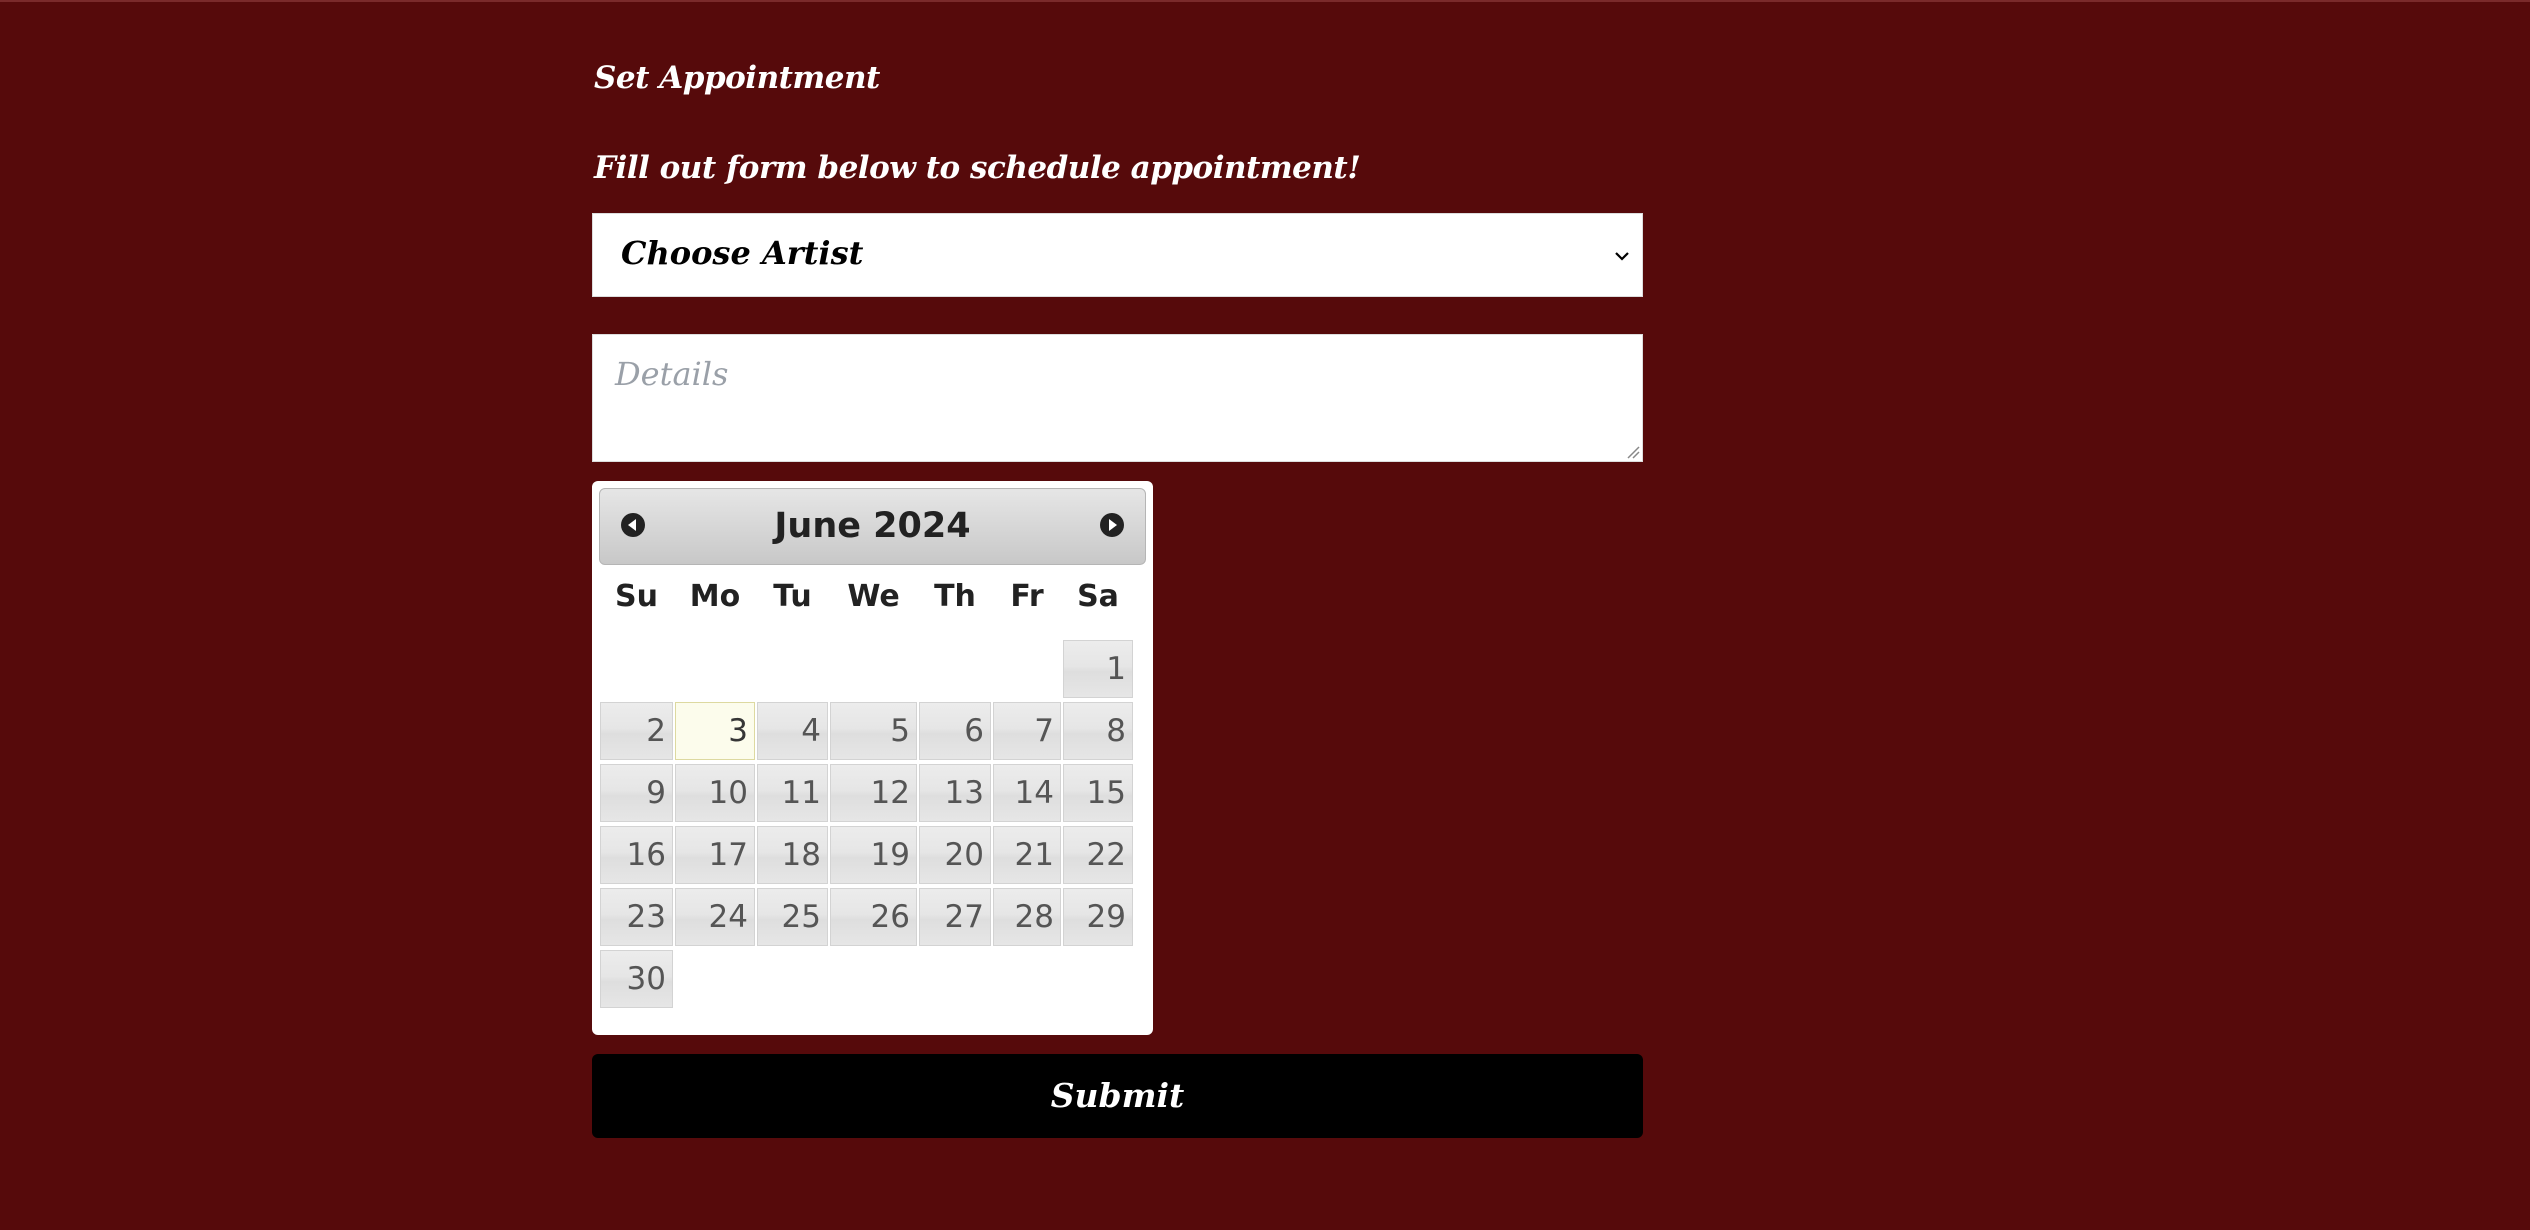 The width and height of the screenshot is (2530, 1230). Describe the element at coordinates (715, 793) in the screenshot. I see `calendar-day: 10` at that location.